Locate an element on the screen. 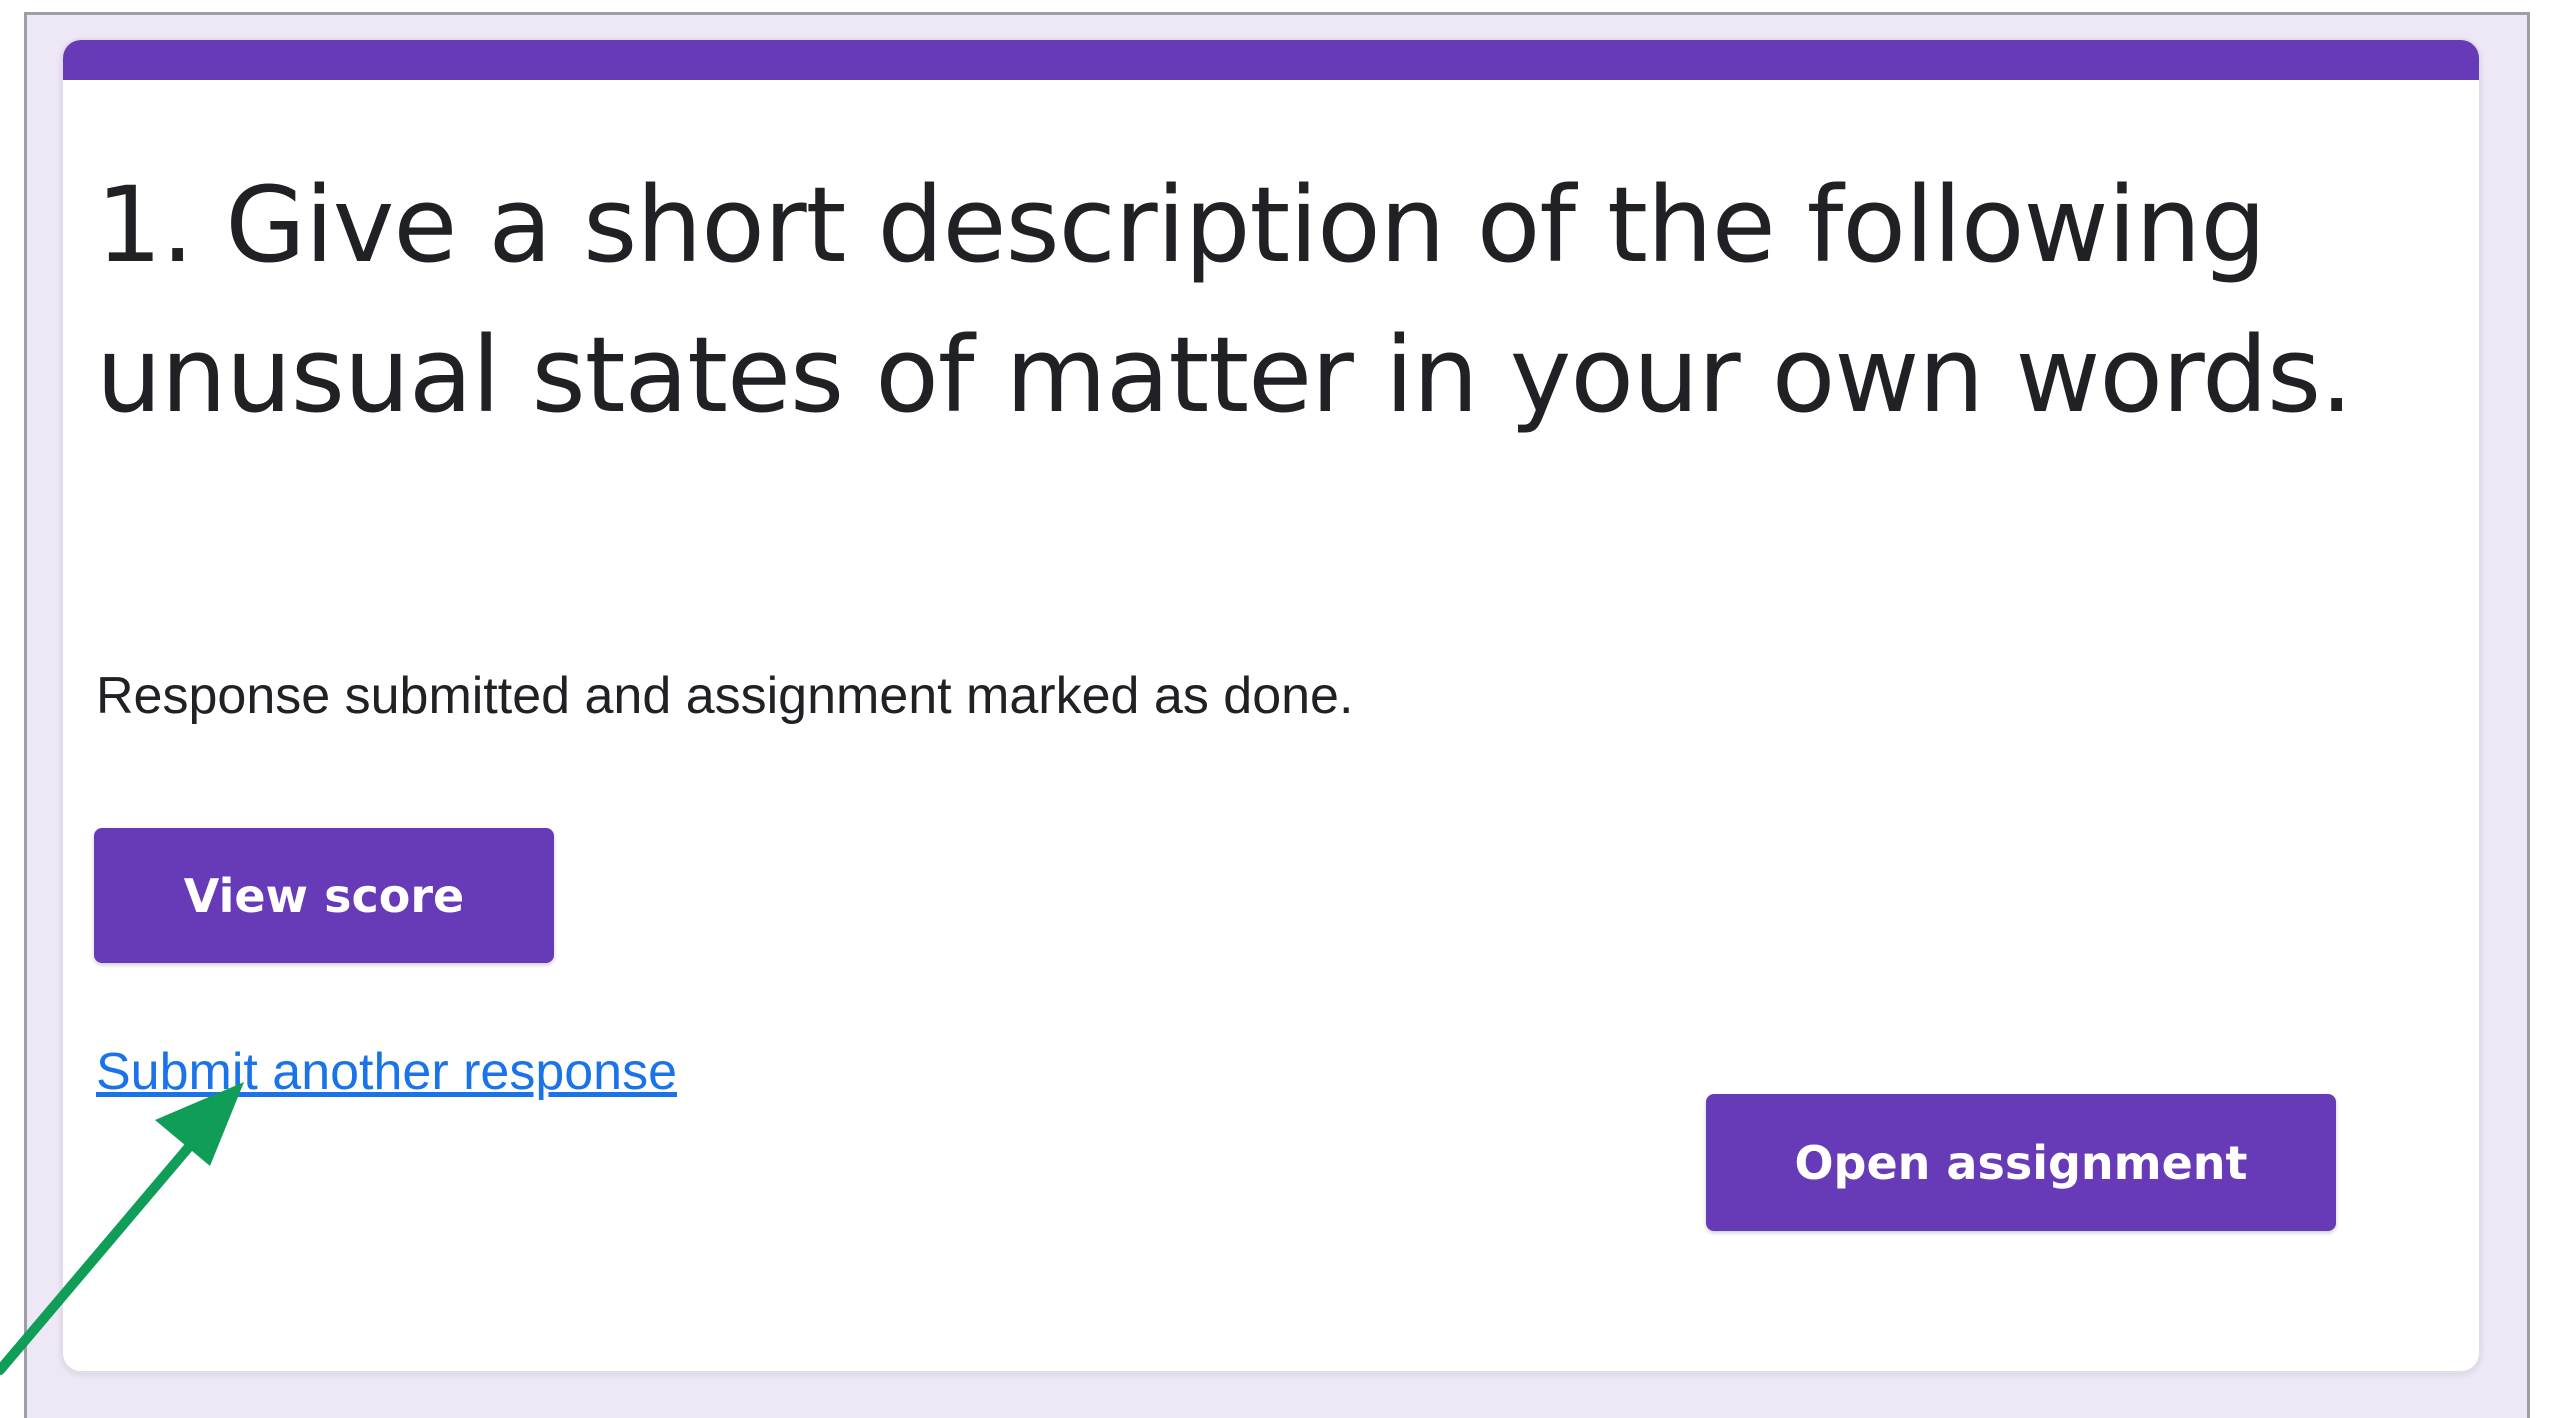 The height and width of the screenshot is (1418, 2550). view-score-button: View score is located at coordinates (324, 895).